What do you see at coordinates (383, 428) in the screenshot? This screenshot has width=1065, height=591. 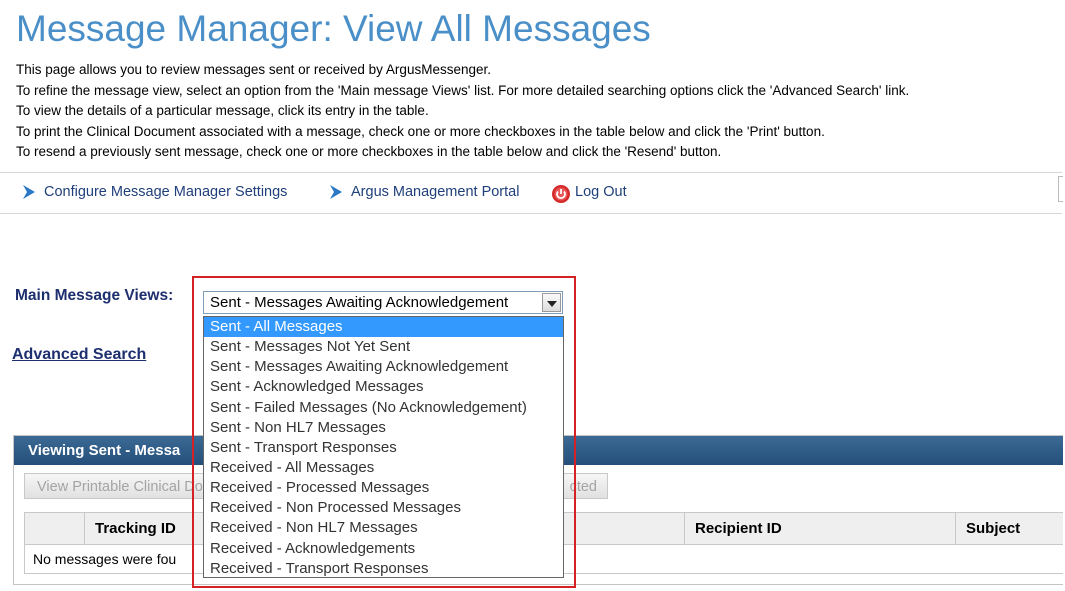 I see `dropdown-option: Sent - Non HL7 Messages` at bounding box center [383, 428].